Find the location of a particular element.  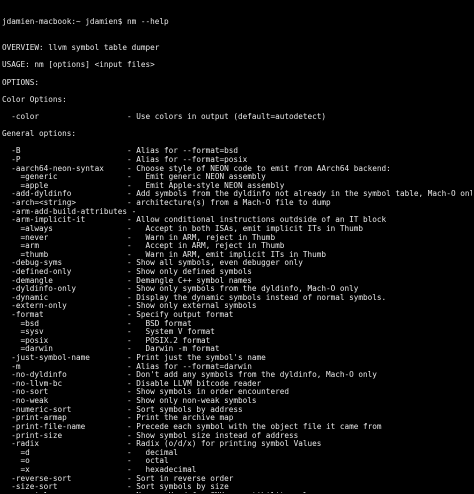

command-prompt-line: jdamien-macbook:~ jdamien$ nm --help is located at coordinates (85, 22).